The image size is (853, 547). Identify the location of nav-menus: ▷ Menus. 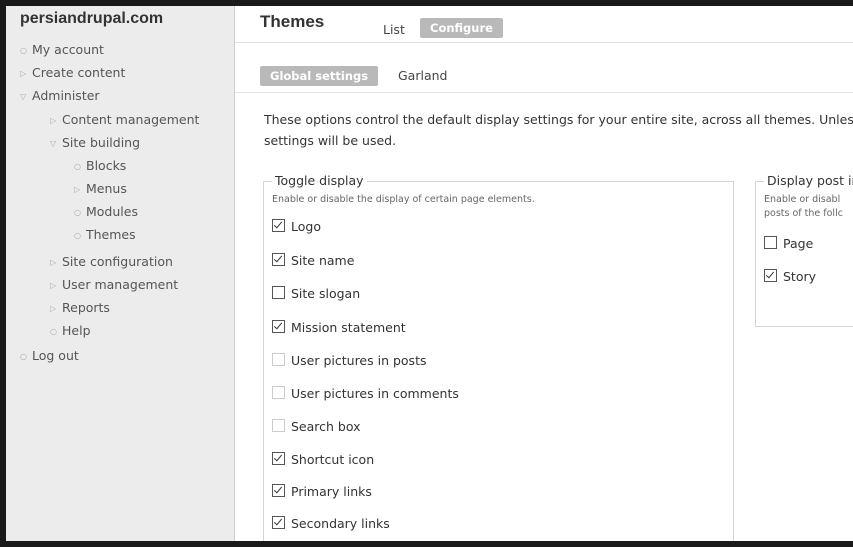
(100, 188).